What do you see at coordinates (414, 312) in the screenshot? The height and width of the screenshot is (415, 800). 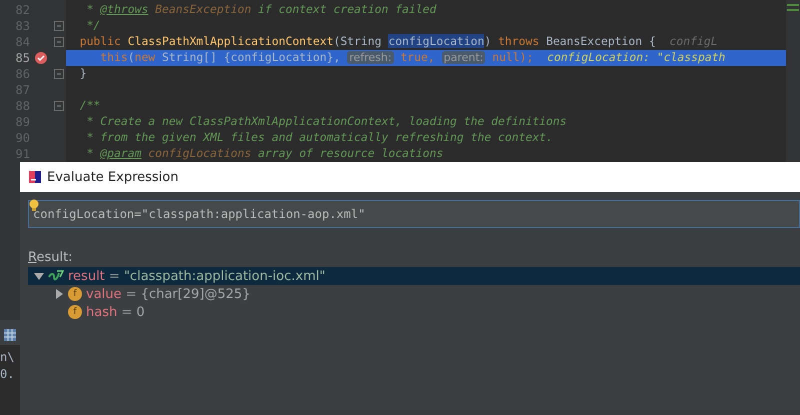 I see `tree-row: f hash = 0` at bounding box center [414, 312].